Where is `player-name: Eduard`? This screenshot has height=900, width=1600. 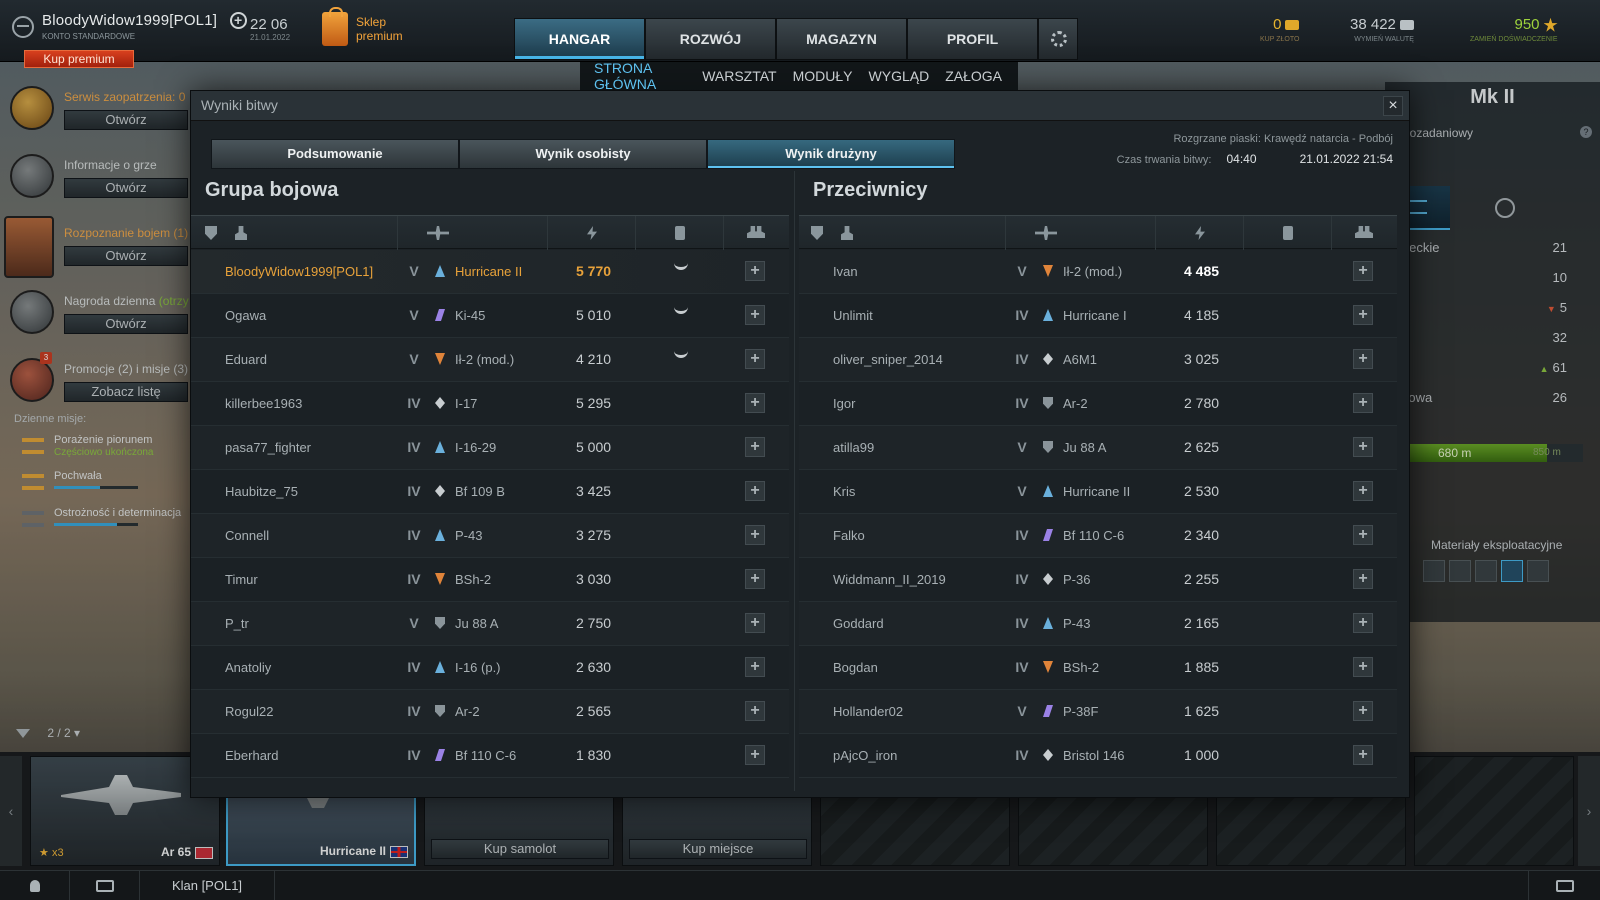
player-name: Eduard is located at coordinates (246, 359).